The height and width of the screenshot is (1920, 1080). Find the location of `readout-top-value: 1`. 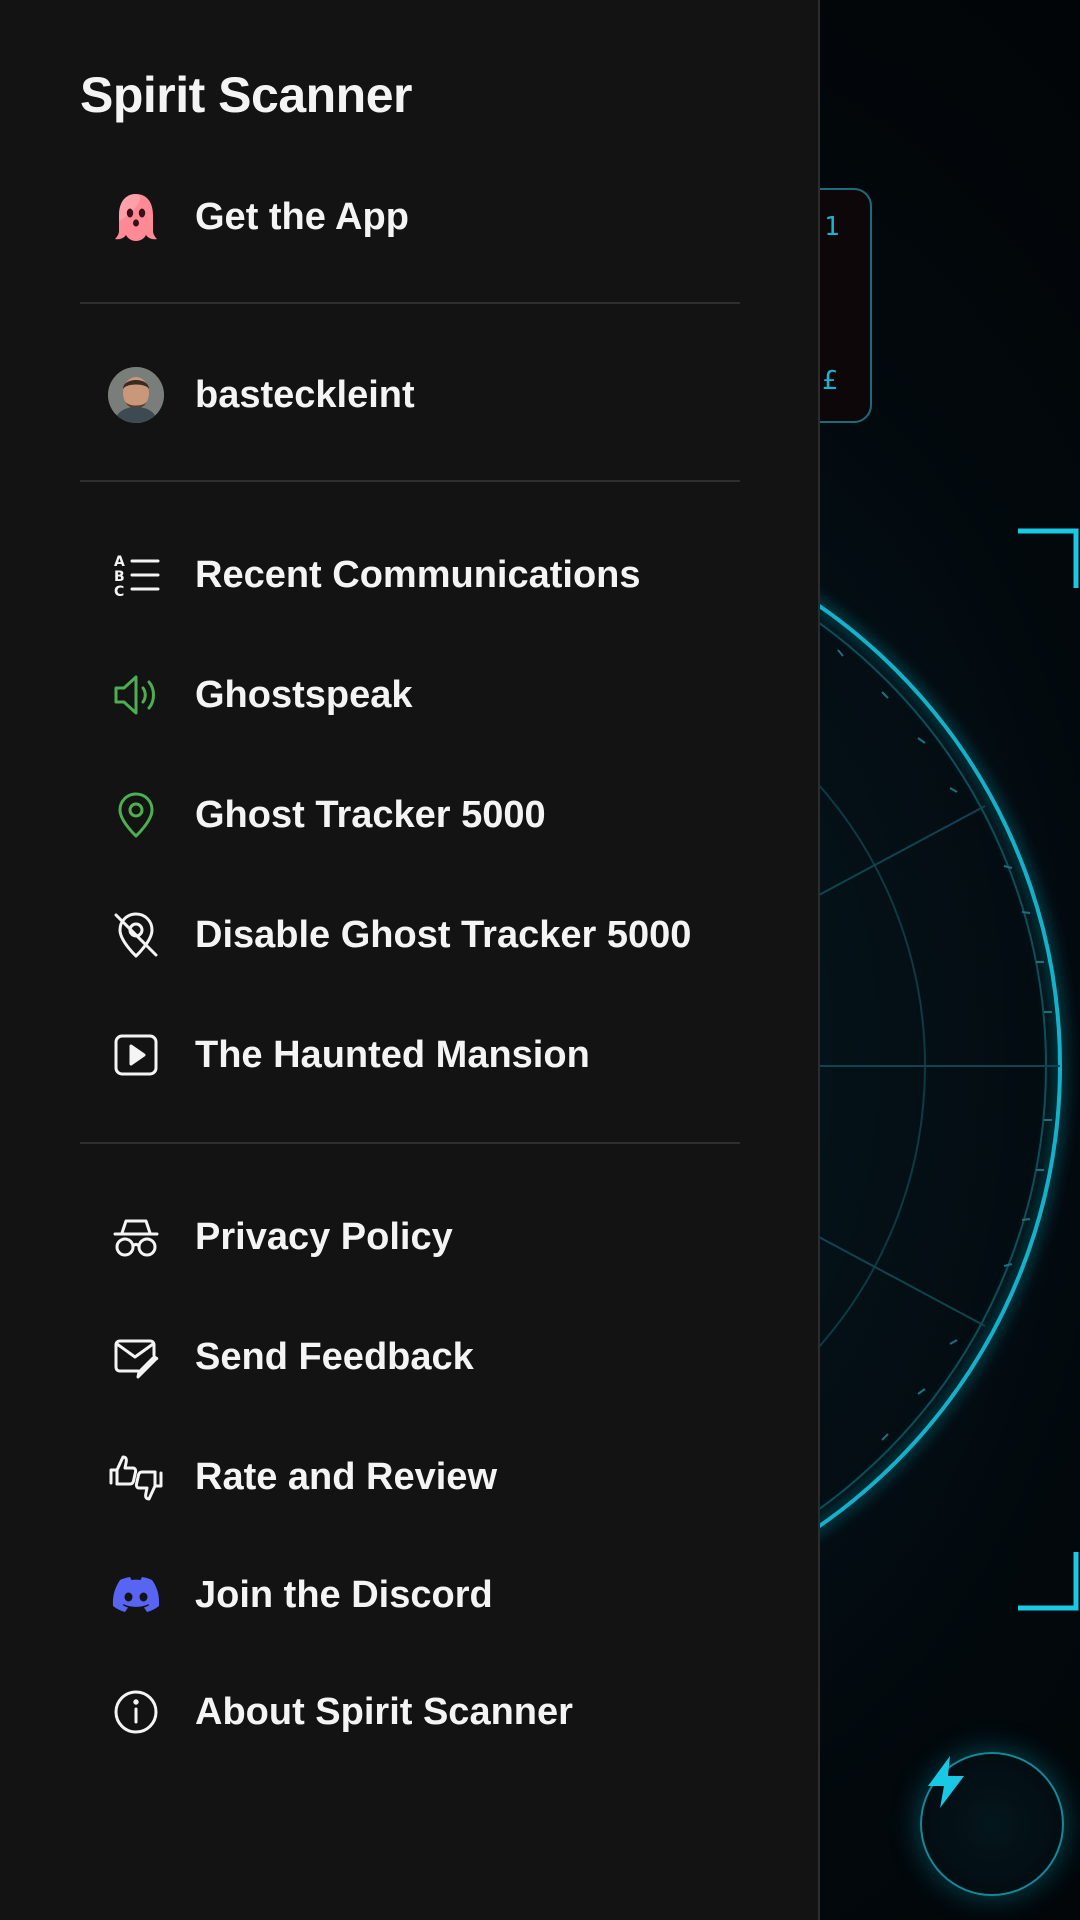

readout-top-value: 1 is located at coordinates (832, 227).